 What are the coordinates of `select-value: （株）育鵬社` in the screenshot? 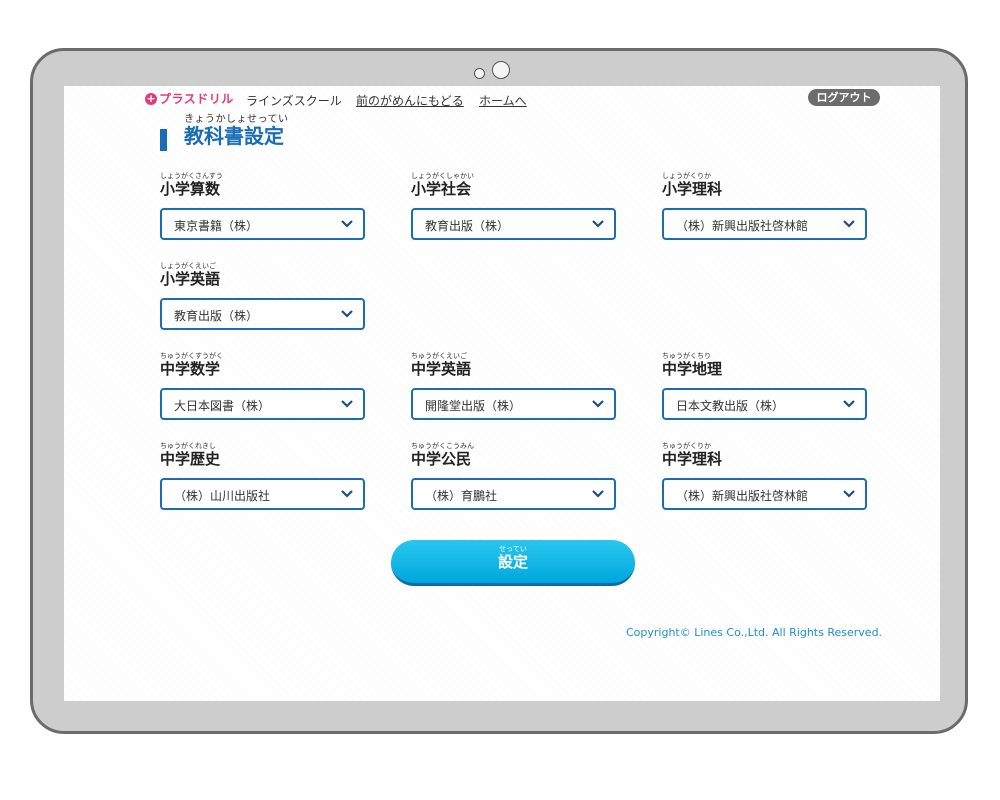 It's located at (461, 496).